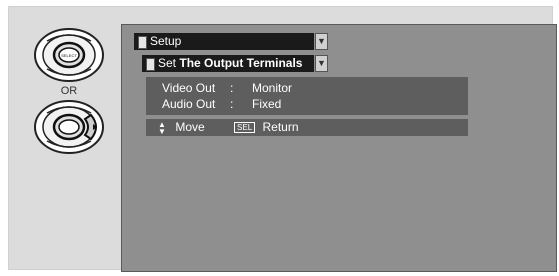 The image size is (559, 276). I want to click on remote-select-illustration: SELECT, so click(69, 55).